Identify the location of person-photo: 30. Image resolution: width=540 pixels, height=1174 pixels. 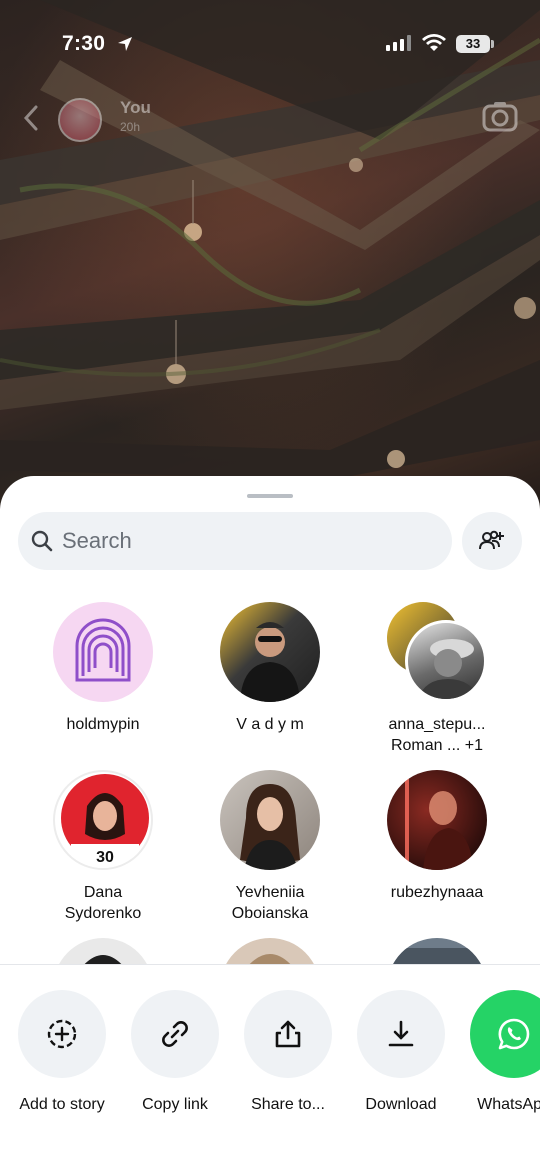
(105, 821).